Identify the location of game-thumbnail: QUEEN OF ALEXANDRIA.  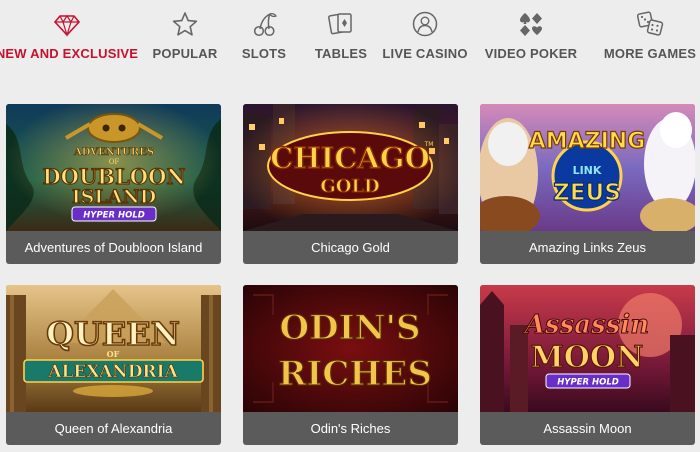
(113, 348).